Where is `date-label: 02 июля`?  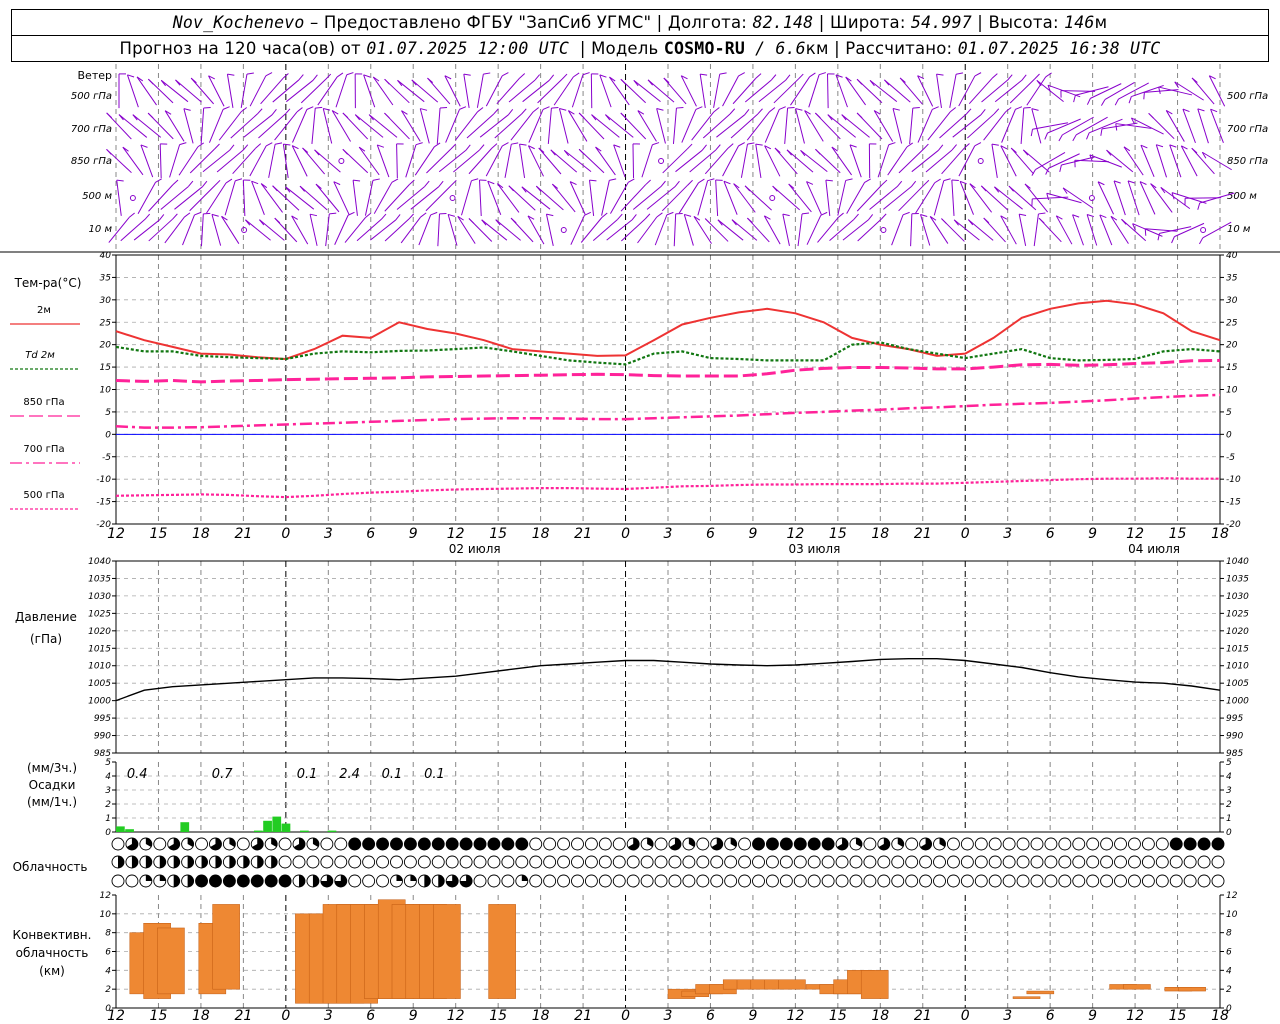
date-label: 02 июля is located at coordinates (475, 549).